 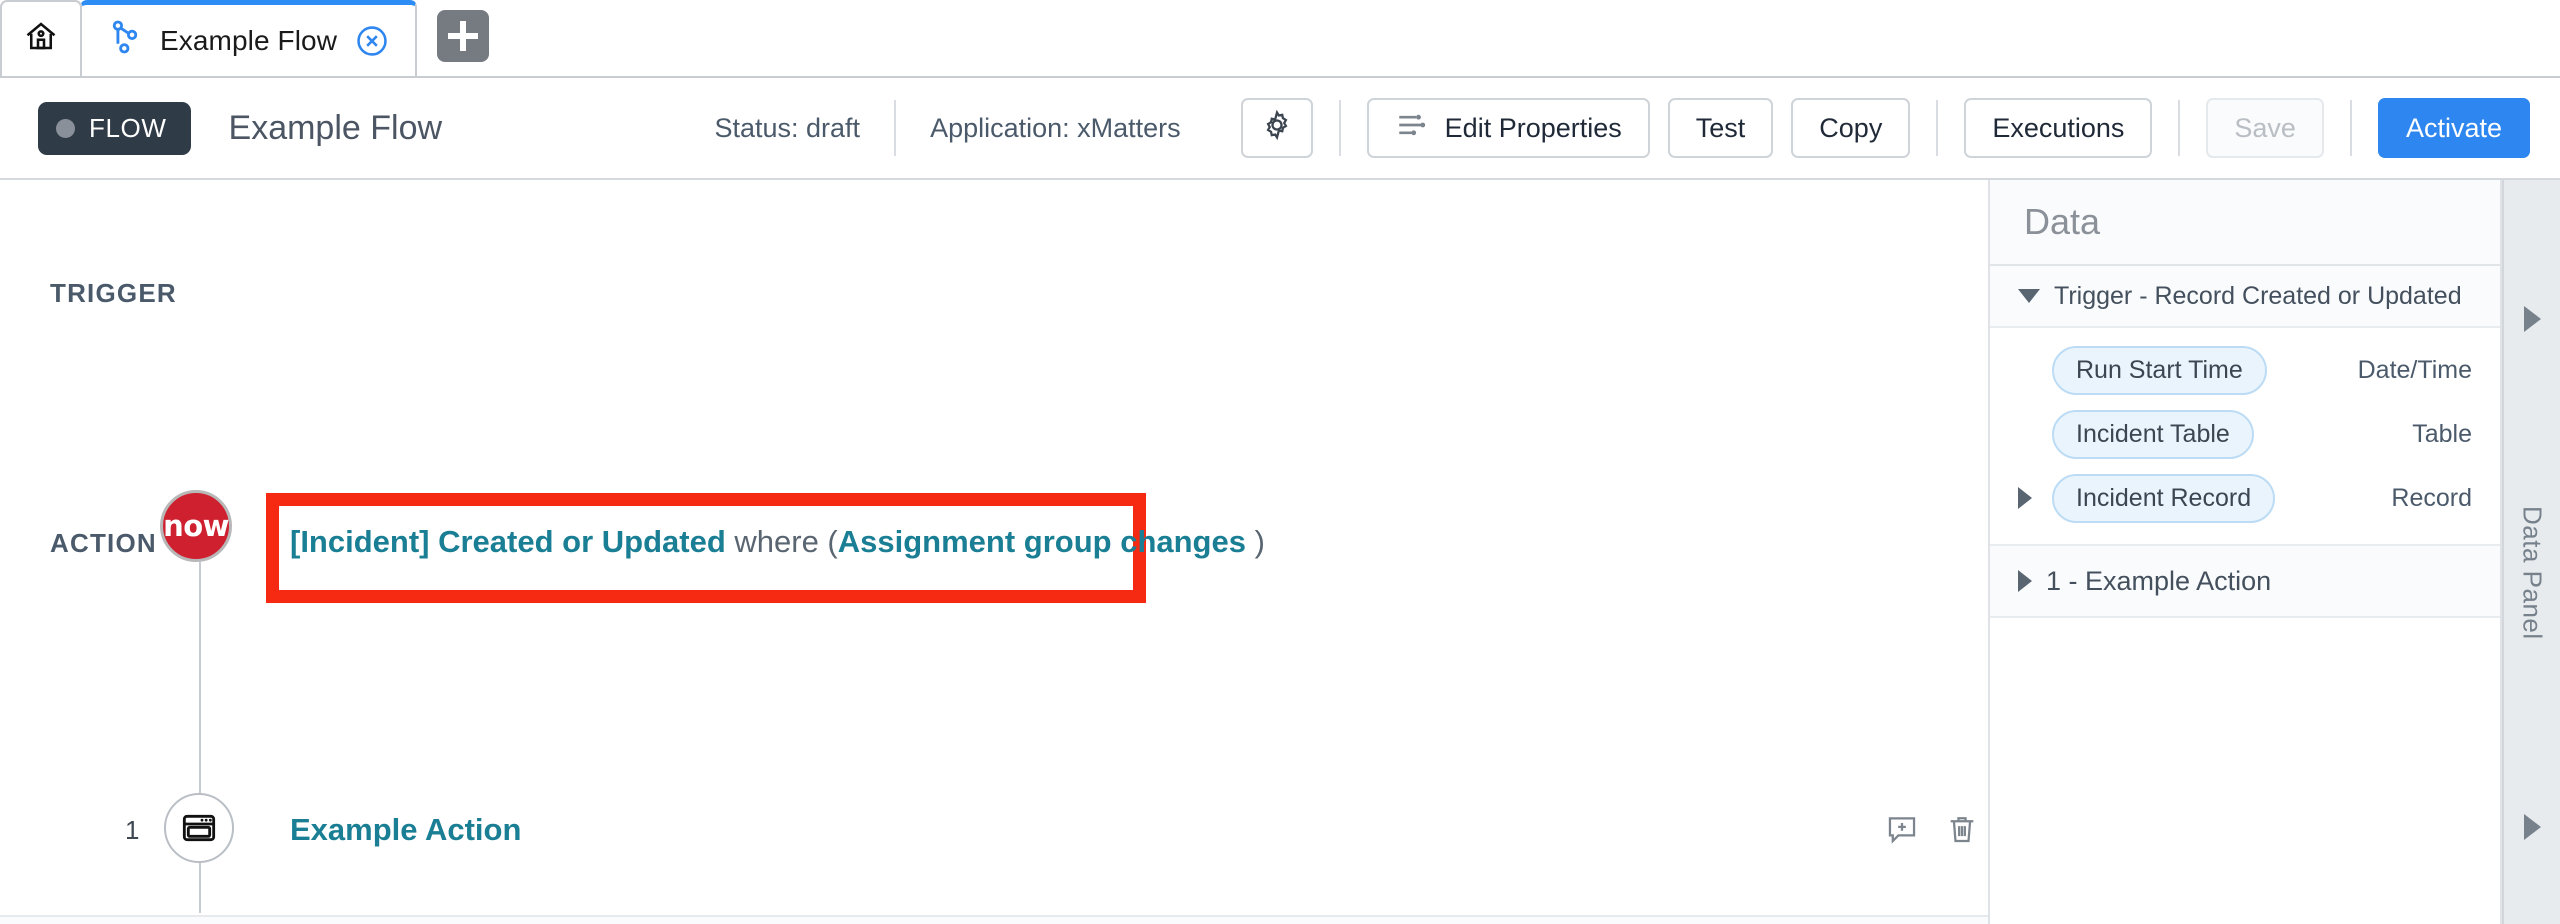 I want to click on data-row: Incident Table Table, so click(x=2245, y=434).